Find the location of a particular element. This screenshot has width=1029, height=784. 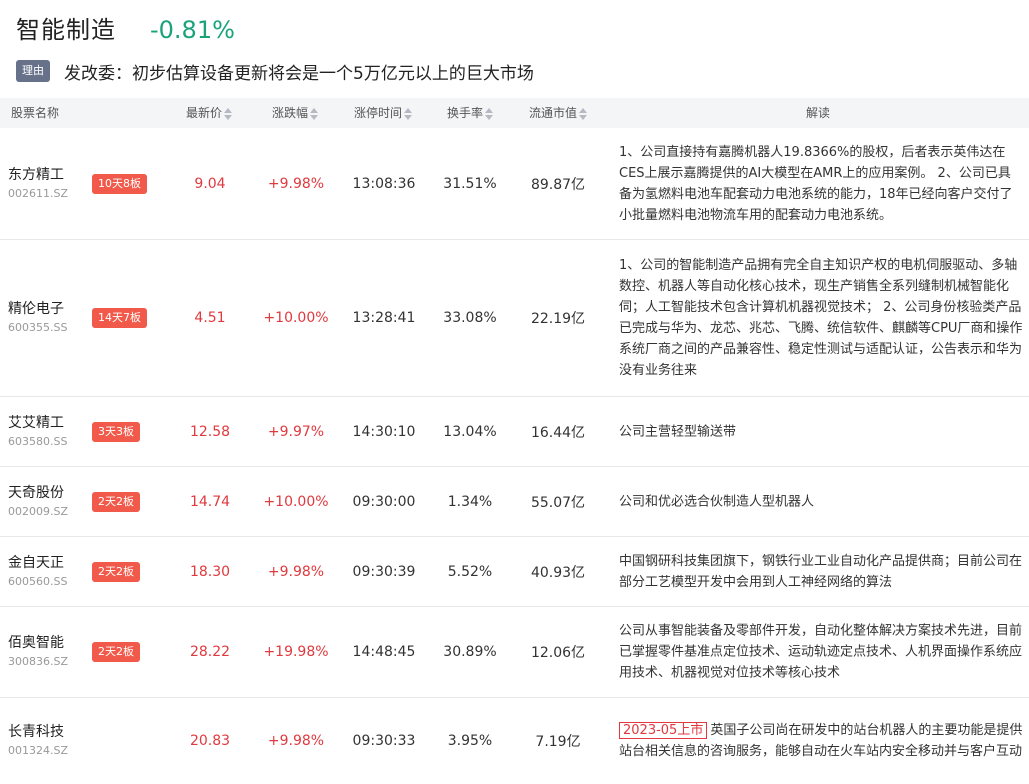

stock-code: 600560.SS is located at coordinates (38, 581).